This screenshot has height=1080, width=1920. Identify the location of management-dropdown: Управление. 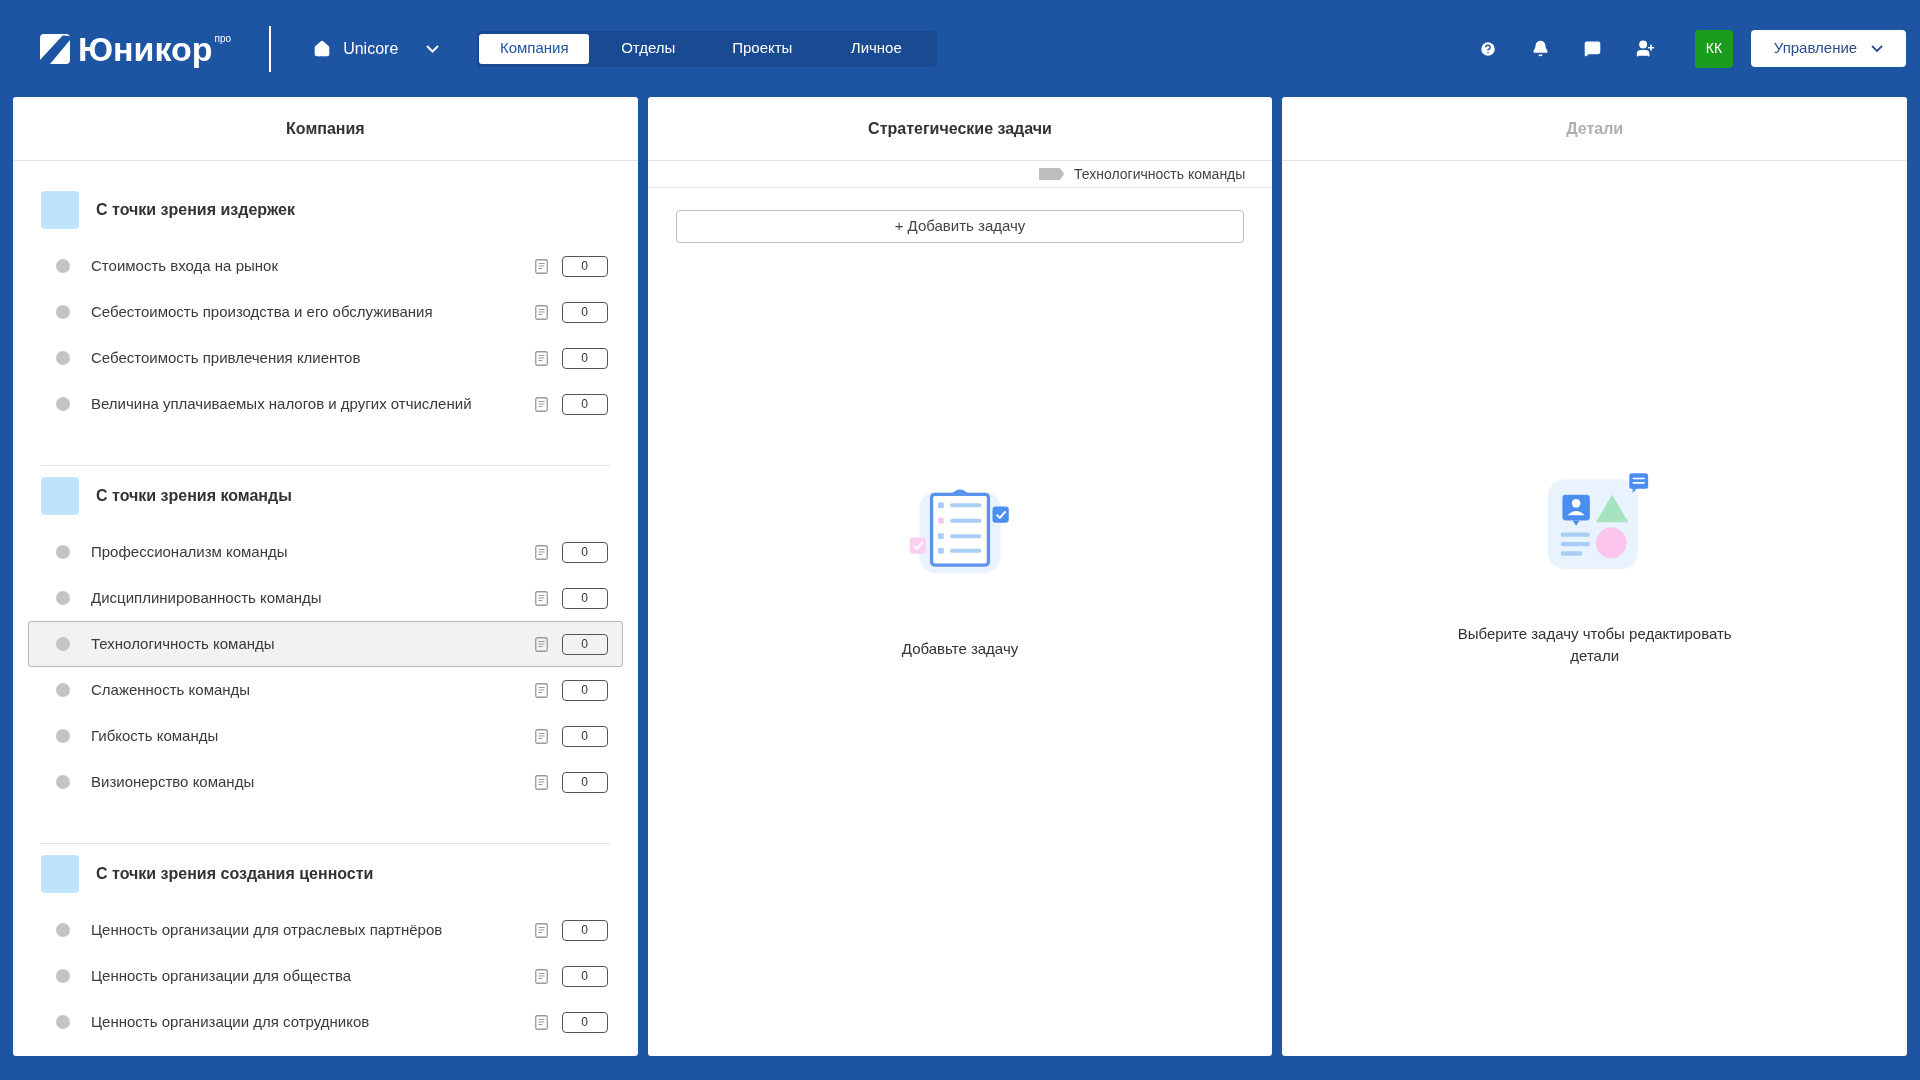
(1828, 48).